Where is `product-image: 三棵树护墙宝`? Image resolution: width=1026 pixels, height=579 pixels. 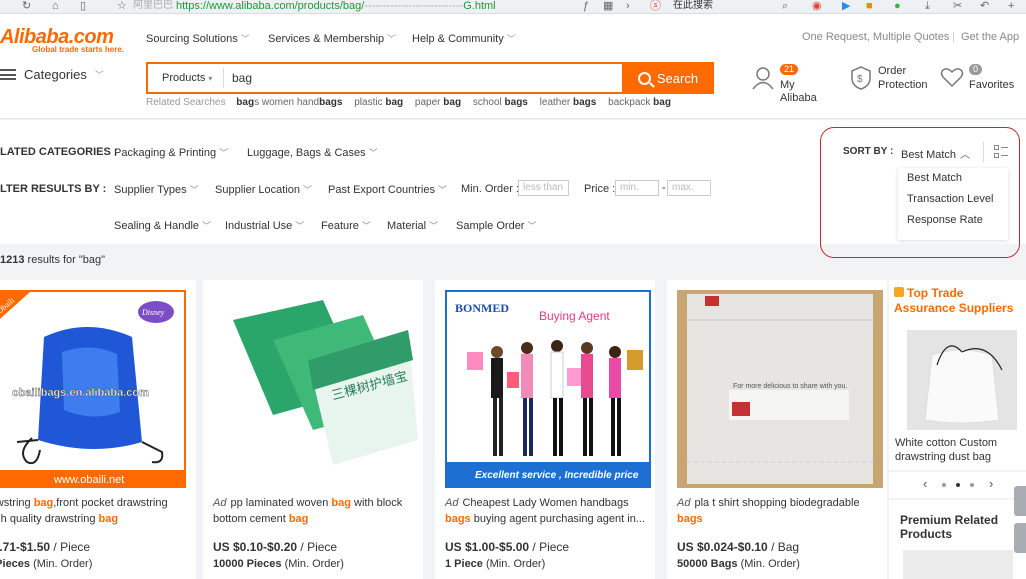
product-image: 三棵树护墙宝 is located at coordinates (316, 389).